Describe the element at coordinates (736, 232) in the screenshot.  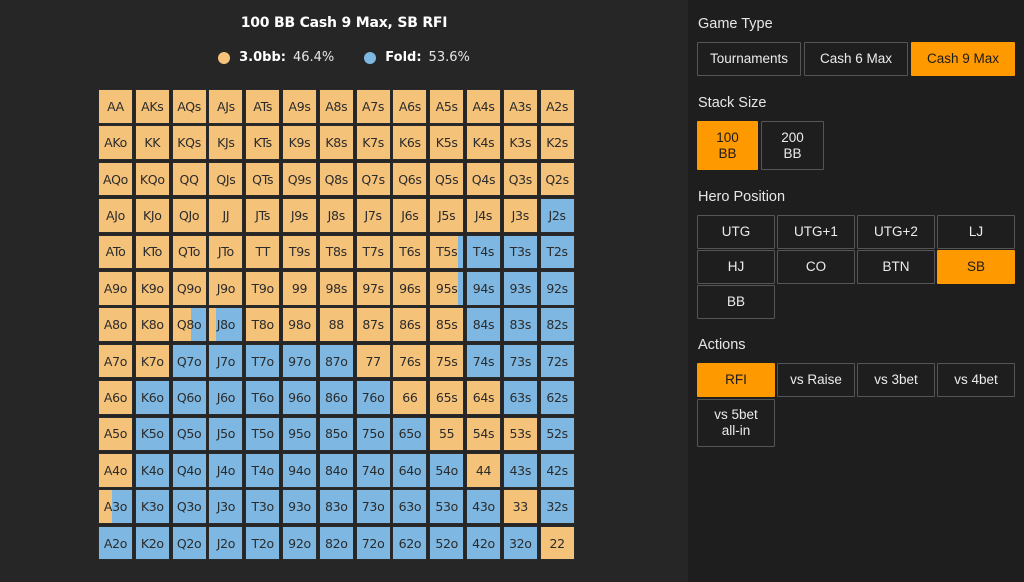
I see `position-utg-button: UTG` at that location.